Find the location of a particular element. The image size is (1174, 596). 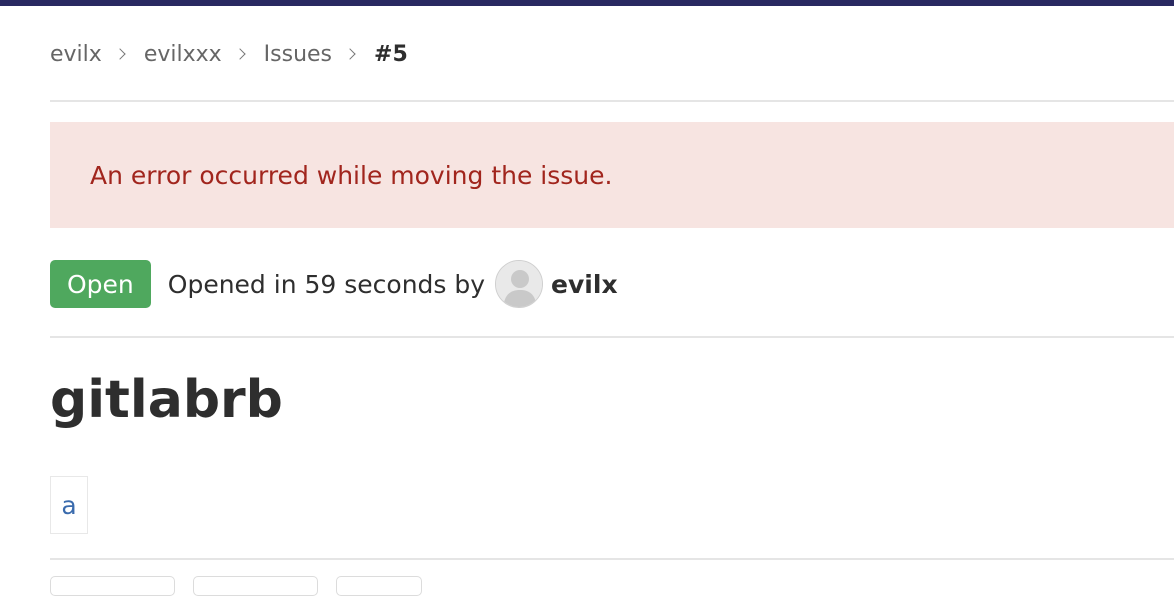

issue-header-meta: Open Opened in 59 seconds by evilx is located at coordinates (334, 284).